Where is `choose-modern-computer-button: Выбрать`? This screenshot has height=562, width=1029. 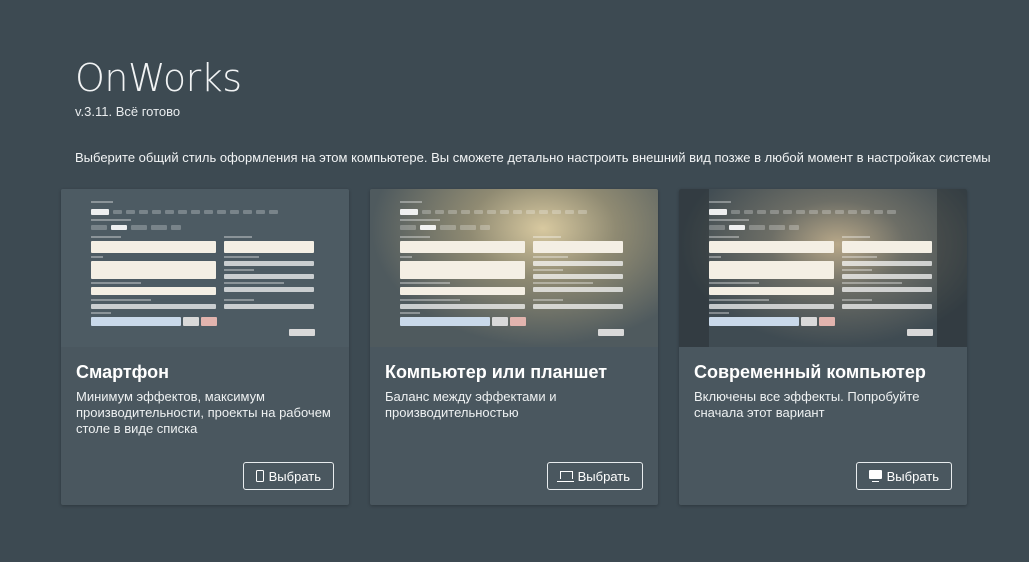
choose-modern-computer-button: Выбрать is located at coordinates (903, 476).